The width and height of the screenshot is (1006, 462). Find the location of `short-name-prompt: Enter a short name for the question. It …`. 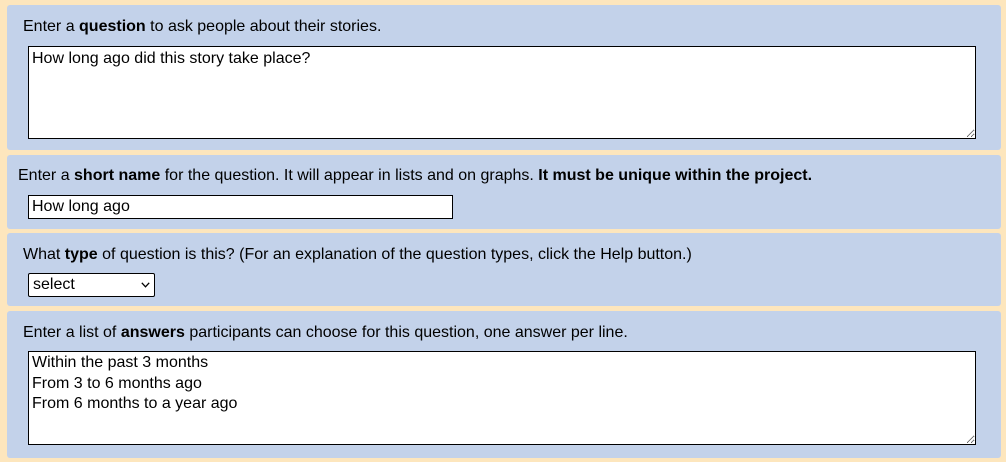

short-name-prompt: Enter a short name for the question. It … is located at coordinates (415, 175).